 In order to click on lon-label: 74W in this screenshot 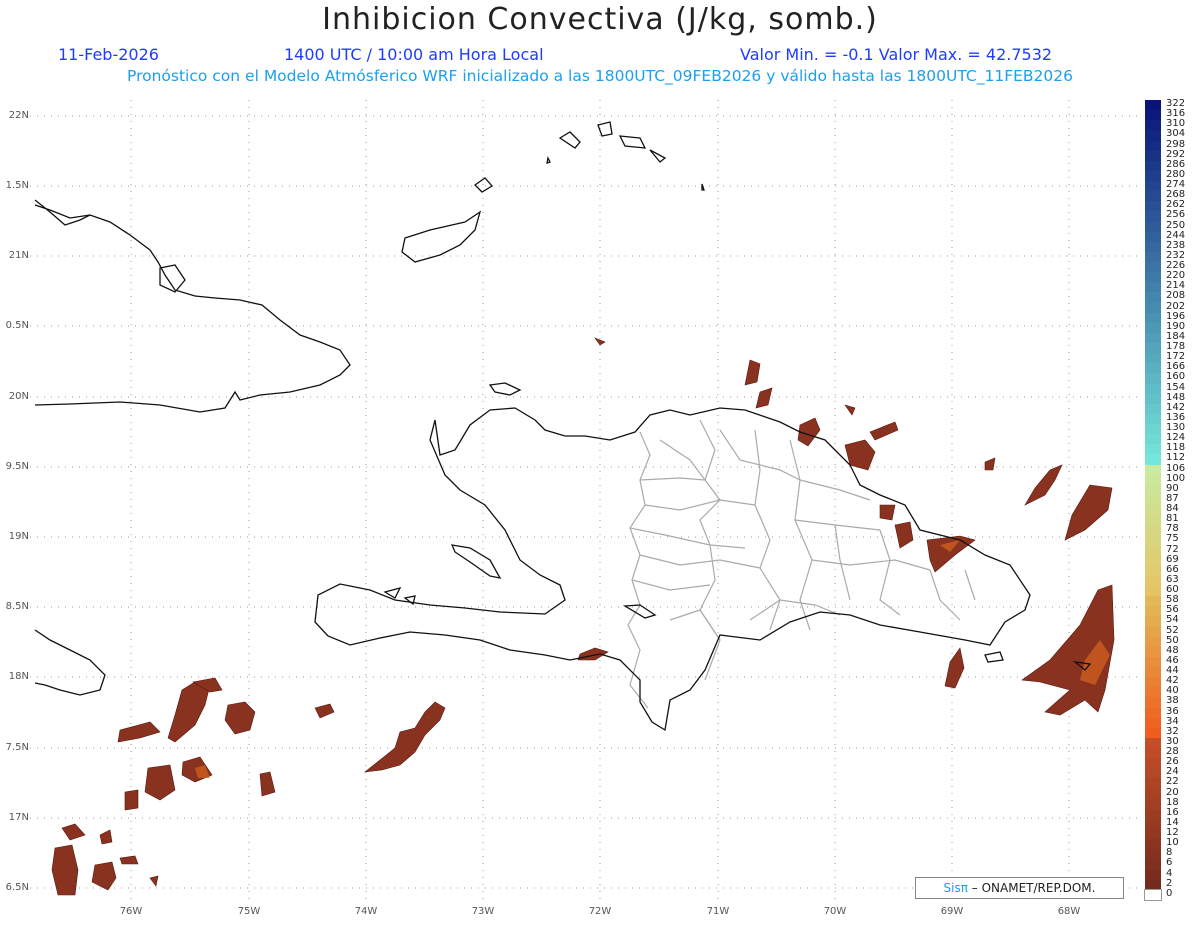, I will do `click(366, 911)`.